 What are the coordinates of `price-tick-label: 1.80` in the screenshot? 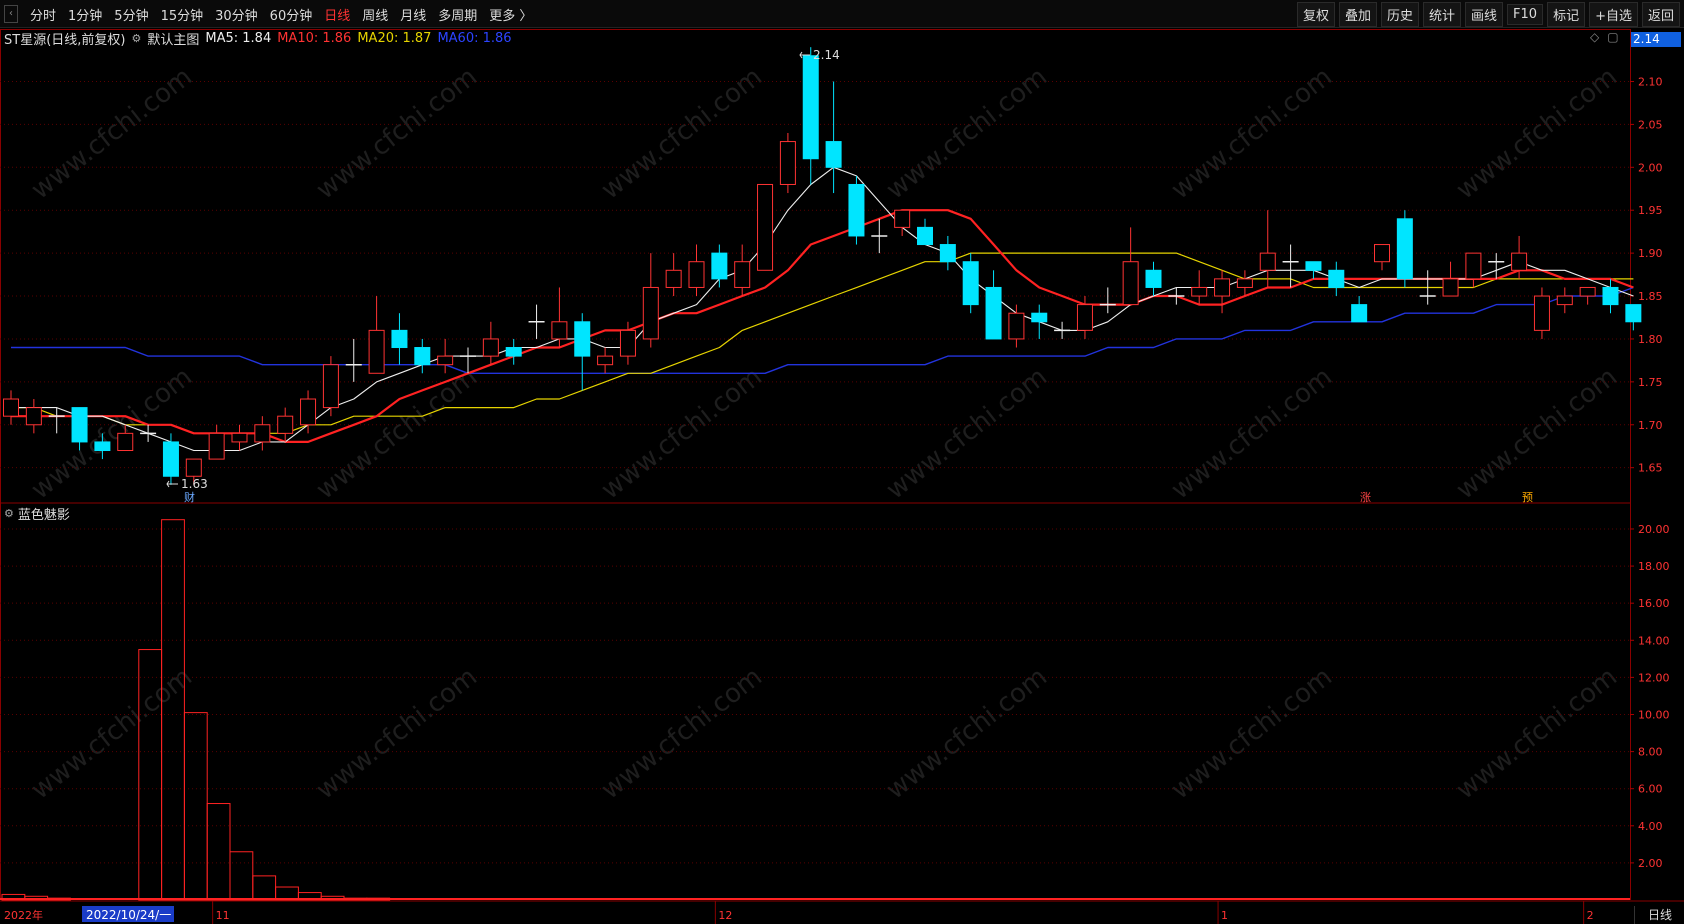 It's located at (1650, 339).